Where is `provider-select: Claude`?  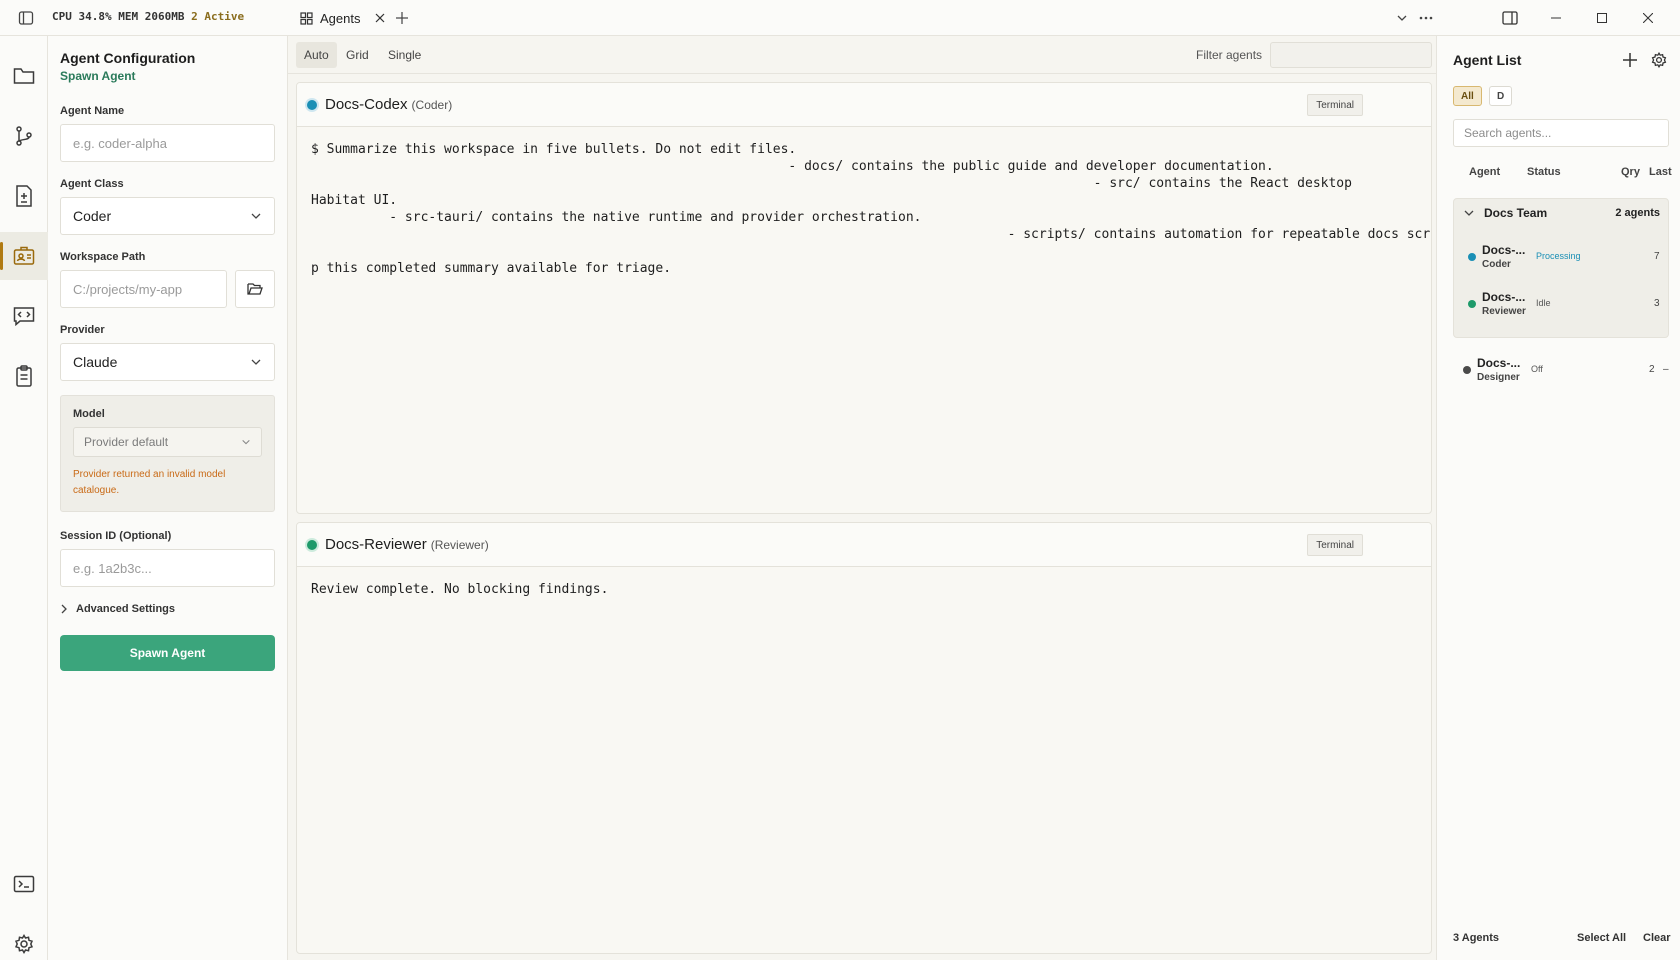 provider-select: Claude is located at coordinates (167, 362).